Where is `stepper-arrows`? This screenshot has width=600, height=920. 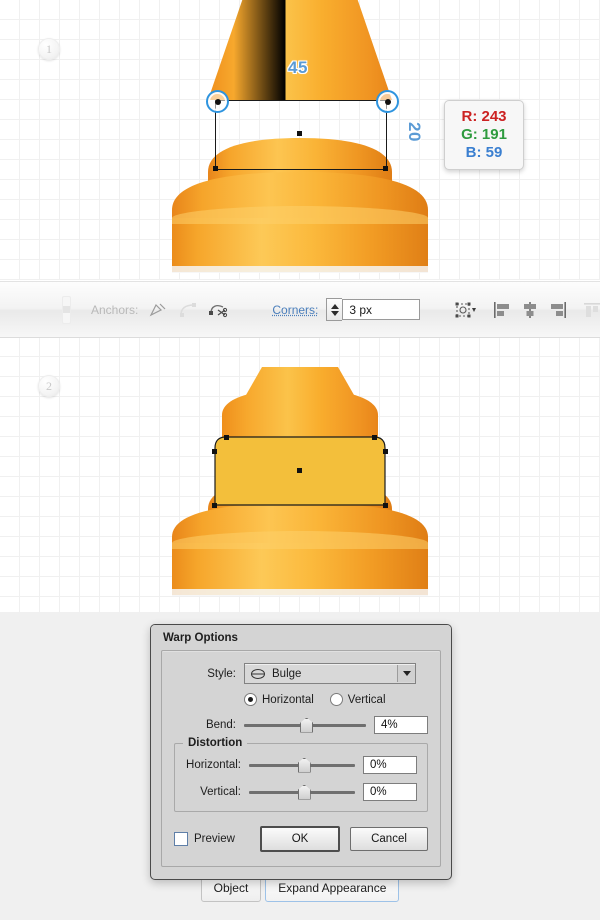 stepper-arrows is located at coordinates (334, 309).